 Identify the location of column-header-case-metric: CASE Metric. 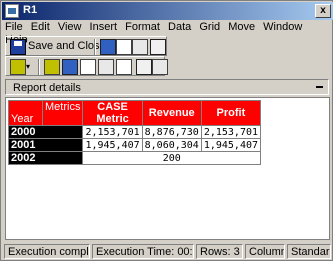
(112, 113).